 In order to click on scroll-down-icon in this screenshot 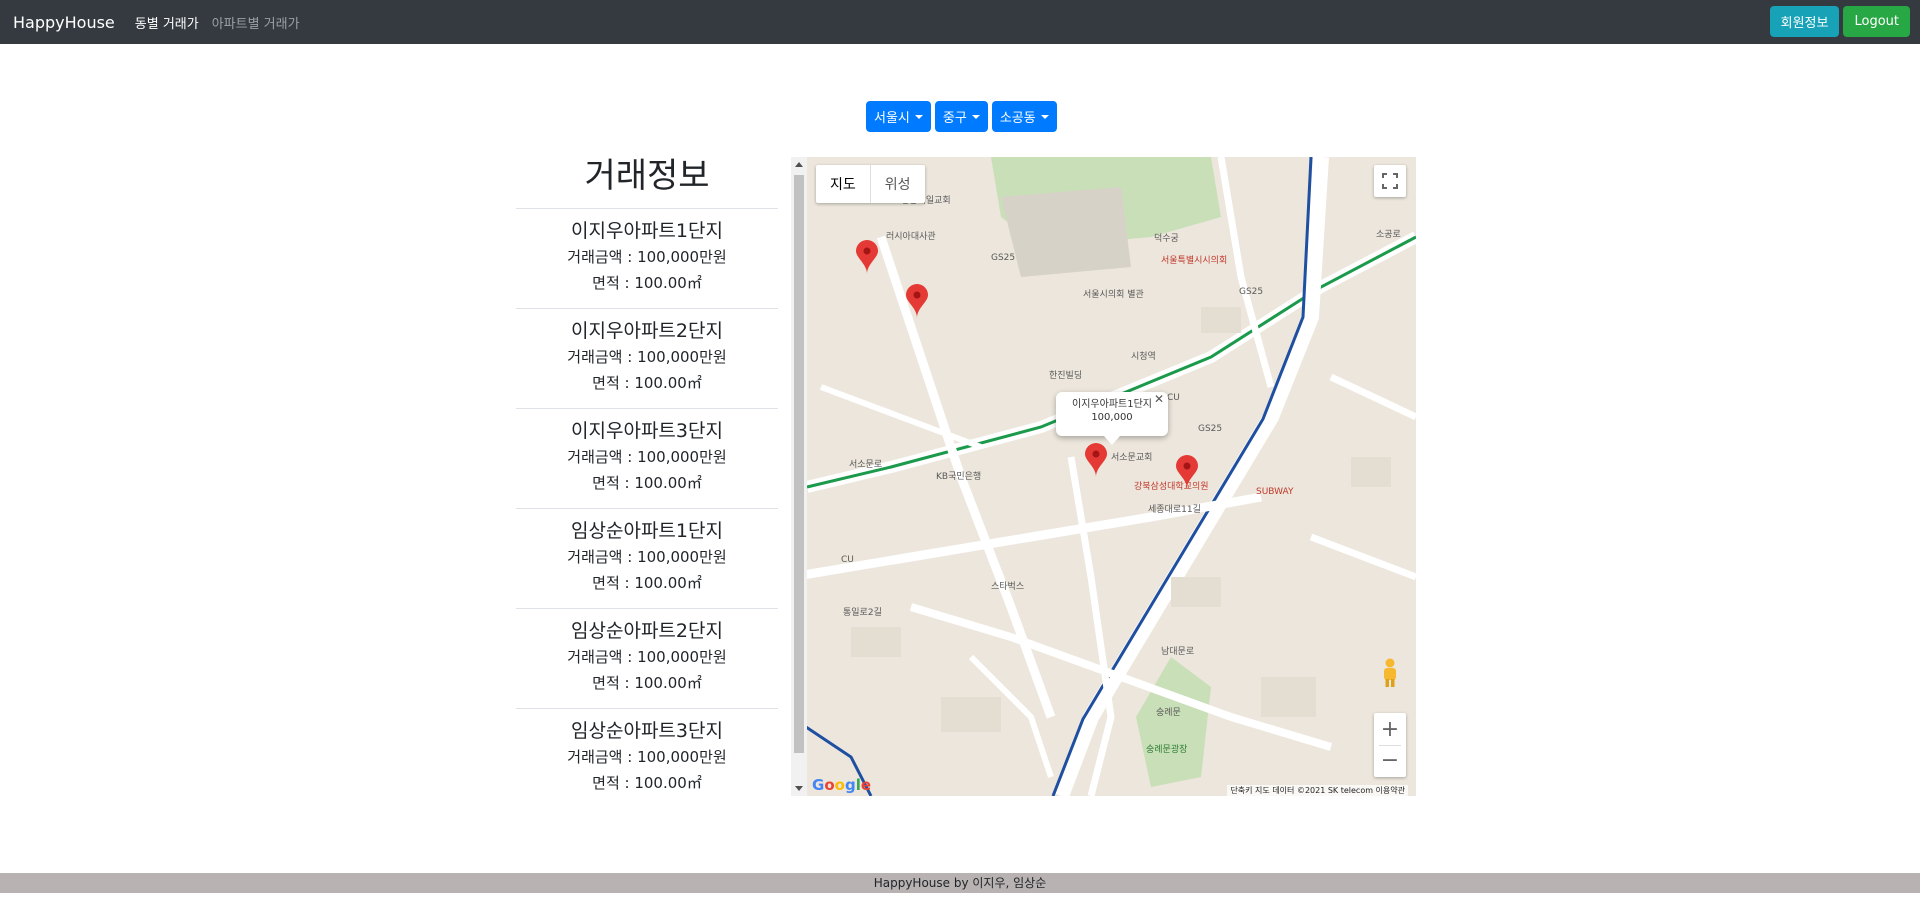, I will do `click(799, 788)`.